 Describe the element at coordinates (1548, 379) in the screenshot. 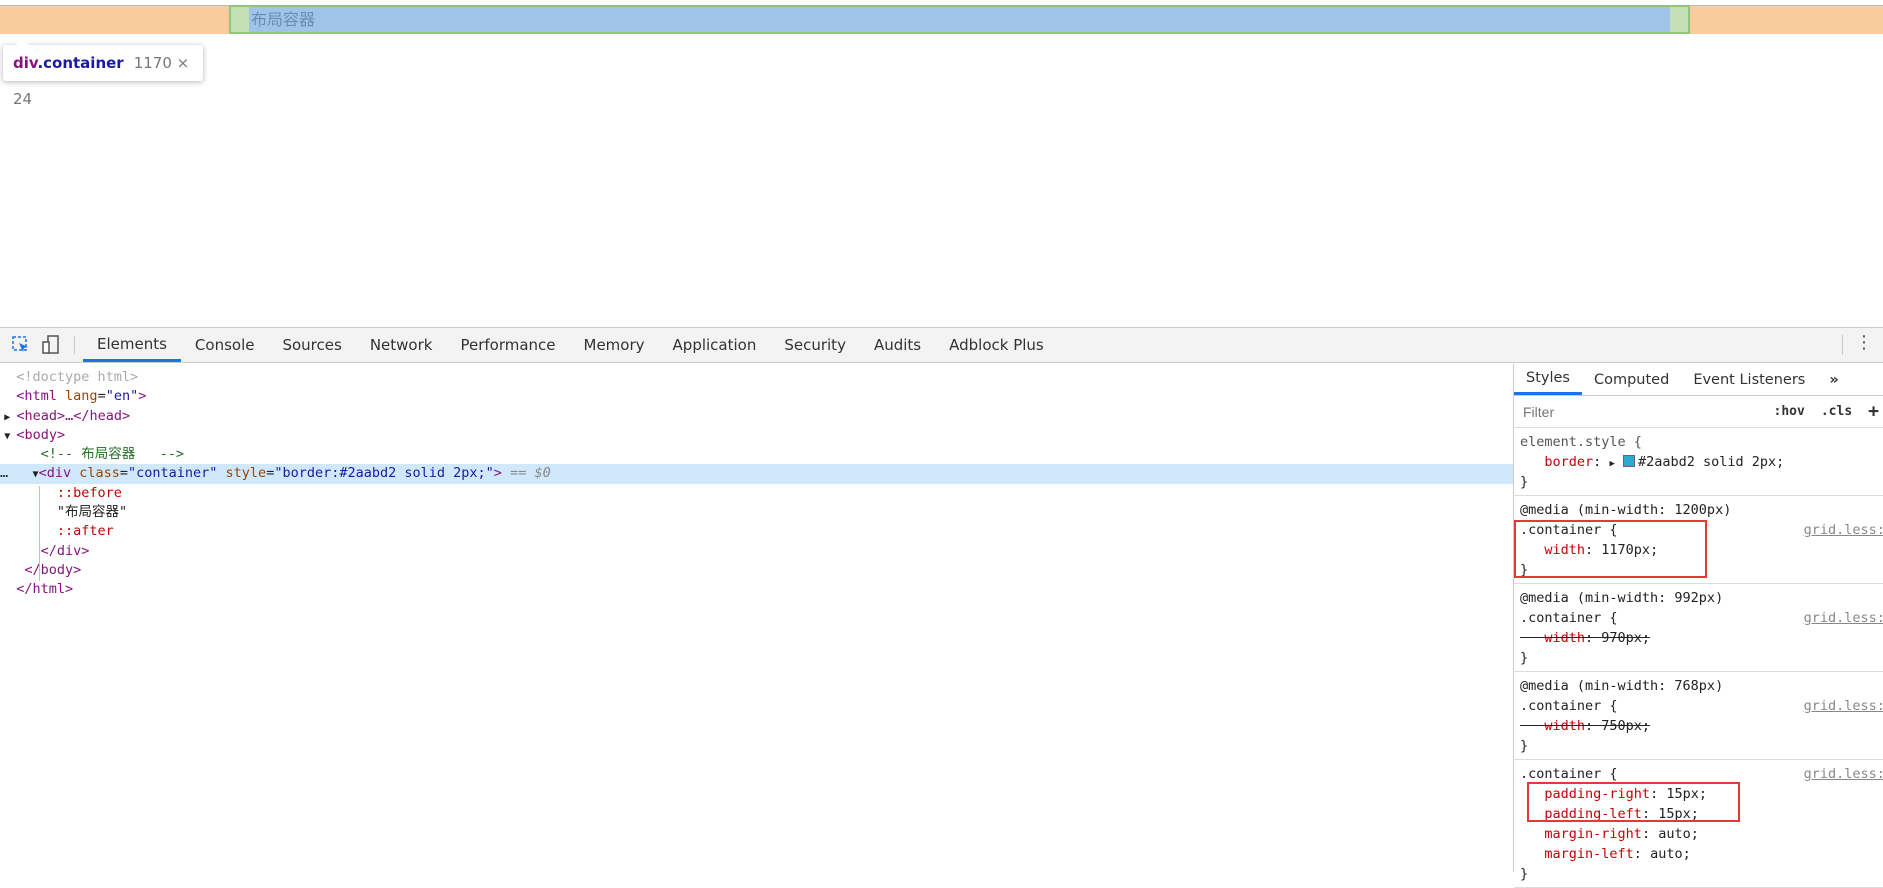

I see `tab-styles: Styles` at that location.